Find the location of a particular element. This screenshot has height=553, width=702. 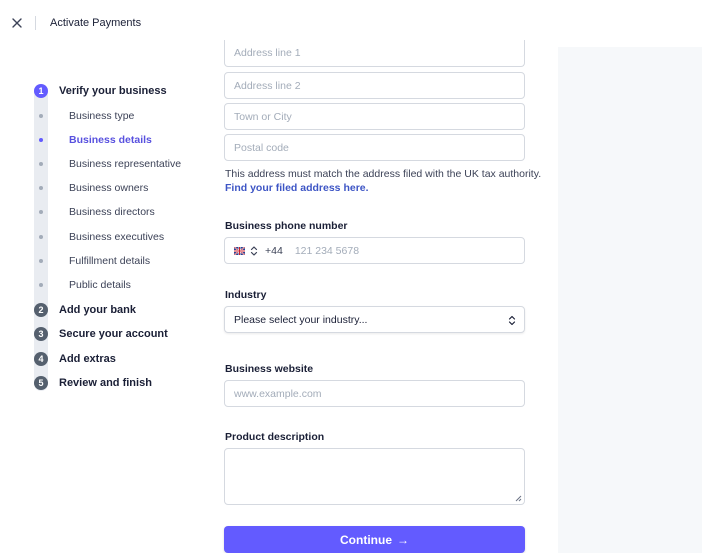

arrow-right-icon: → is located at coordinates (403, 539).